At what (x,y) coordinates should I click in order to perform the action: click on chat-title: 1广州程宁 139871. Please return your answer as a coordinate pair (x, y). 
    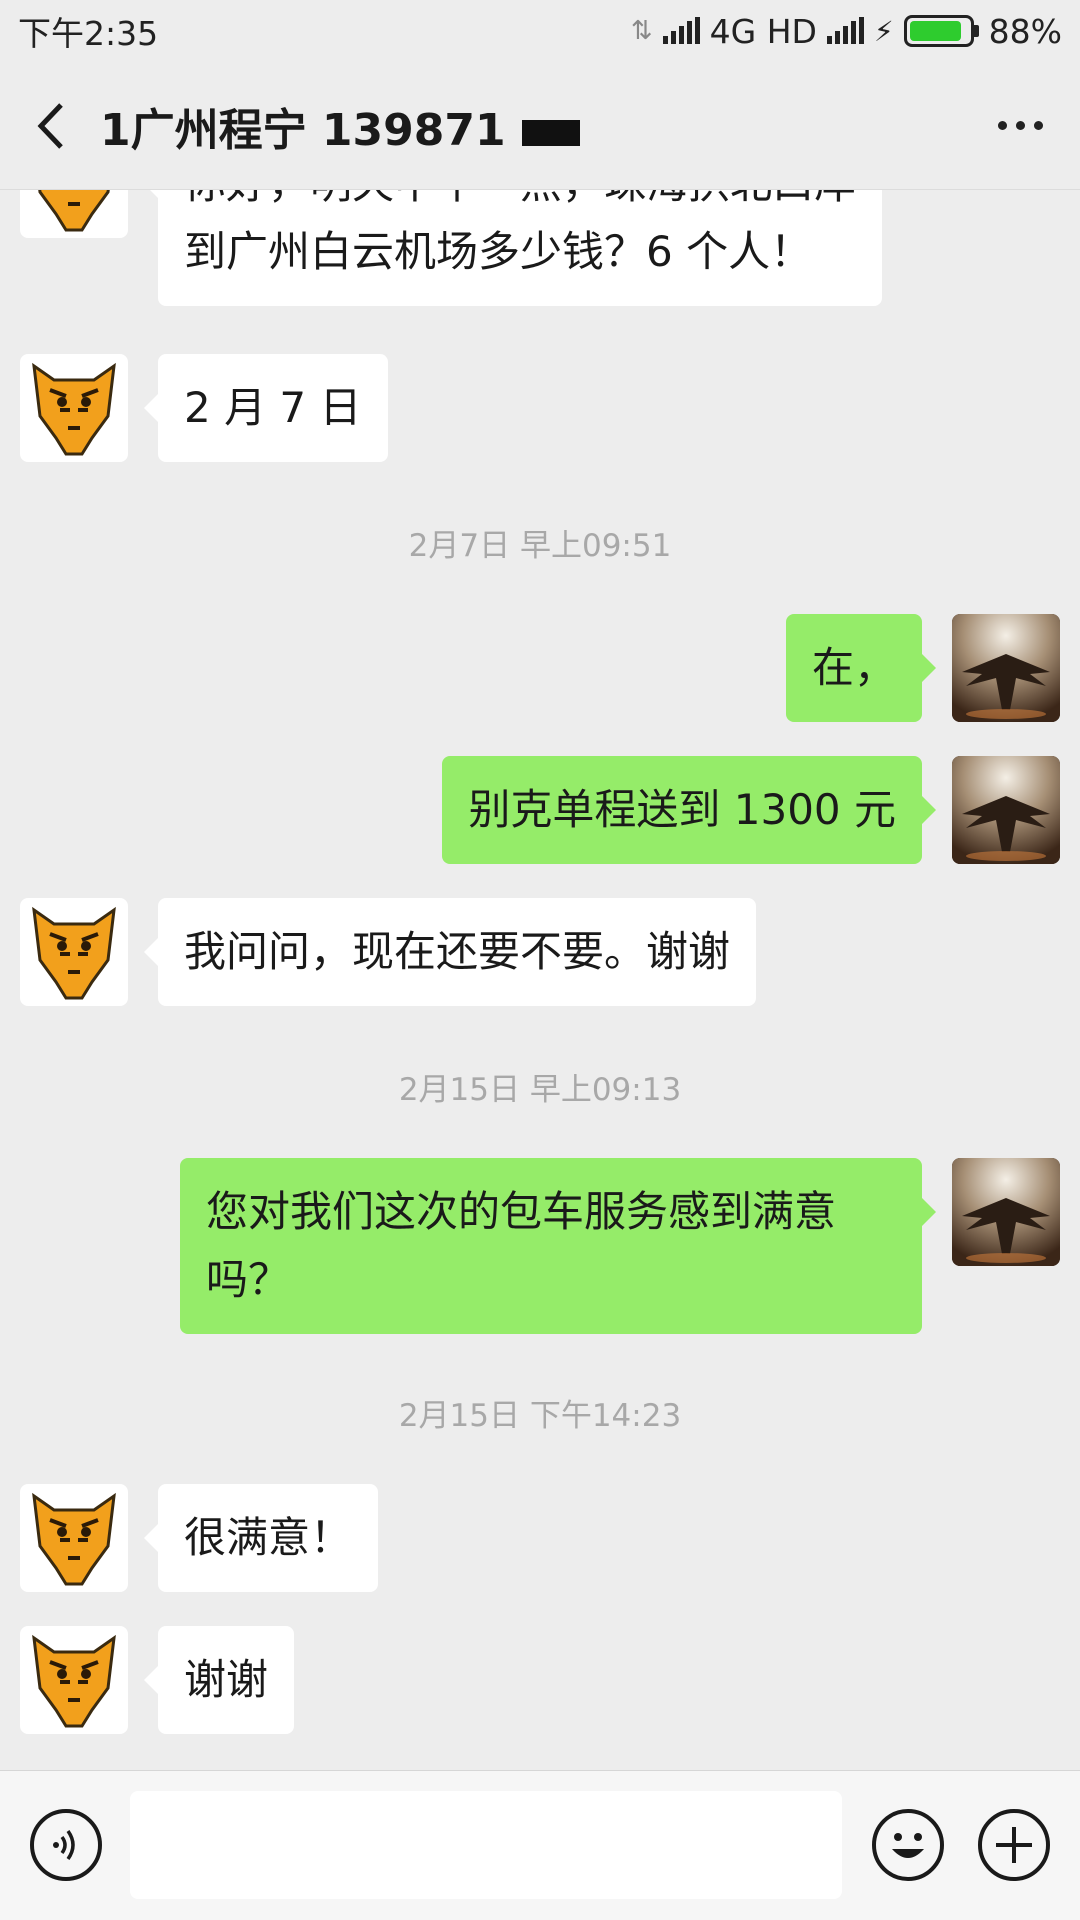
    Looking at the image, I should click on (530, 126).